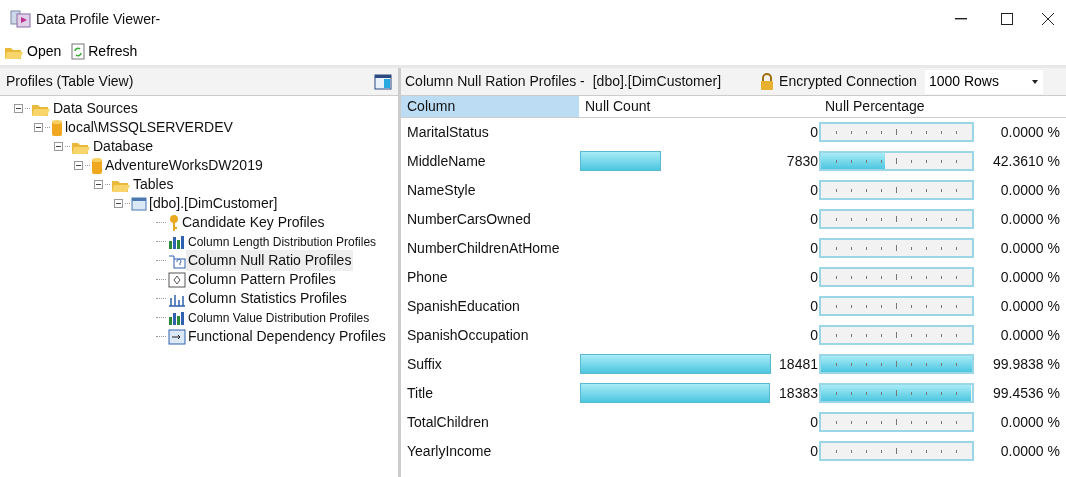 This screenshot has height=477, width=1066. I want to click on table-cell-text: 7830, so click(802, 161).